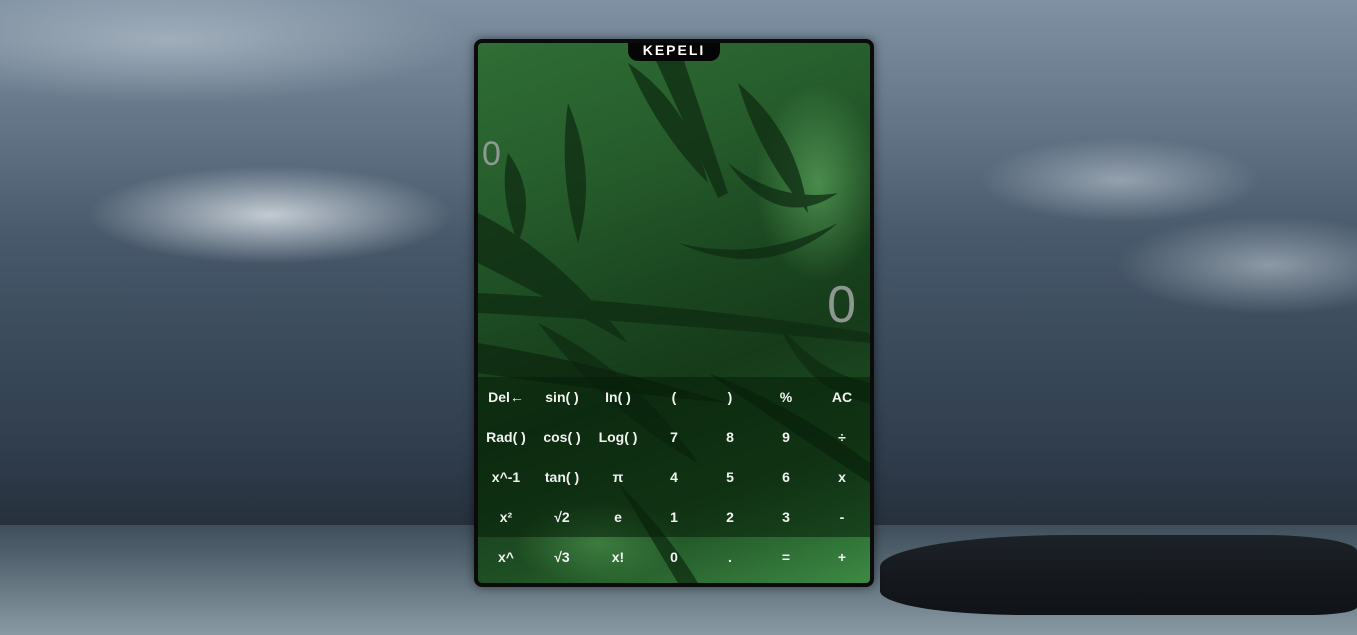 Image resolution: width=1357 pixels, height=635 pixels. I want to click on decimal-button: ., so click(730, 557).